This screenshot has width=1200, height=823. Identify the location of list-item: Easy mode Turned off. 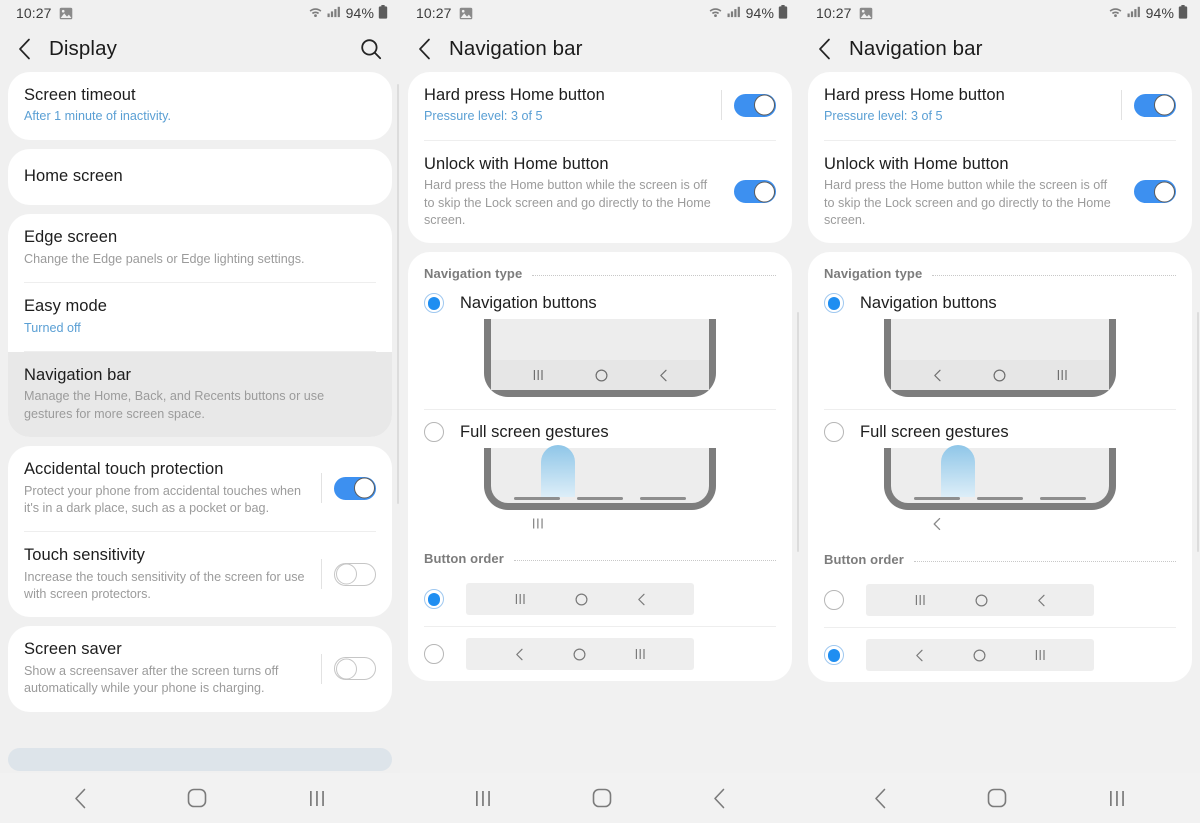
(200, 317).